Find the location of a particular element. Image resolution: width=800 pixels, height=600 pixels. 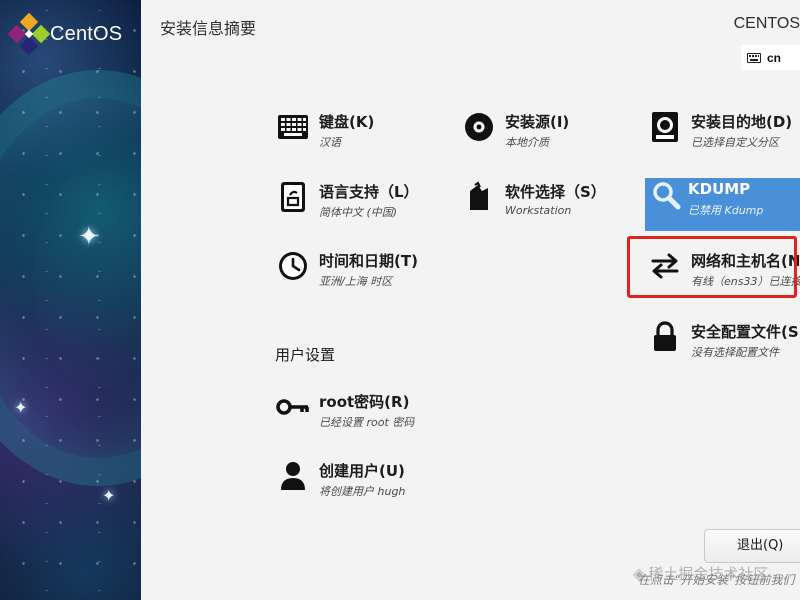

hard-drive-icon is located at coordinates (665, 127).